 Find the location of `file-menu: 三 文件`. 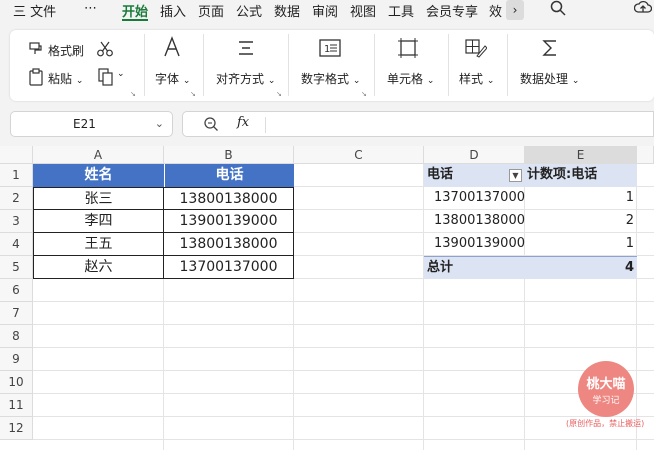

file-menu: 三 文件 is located at coordinates (34, 10).